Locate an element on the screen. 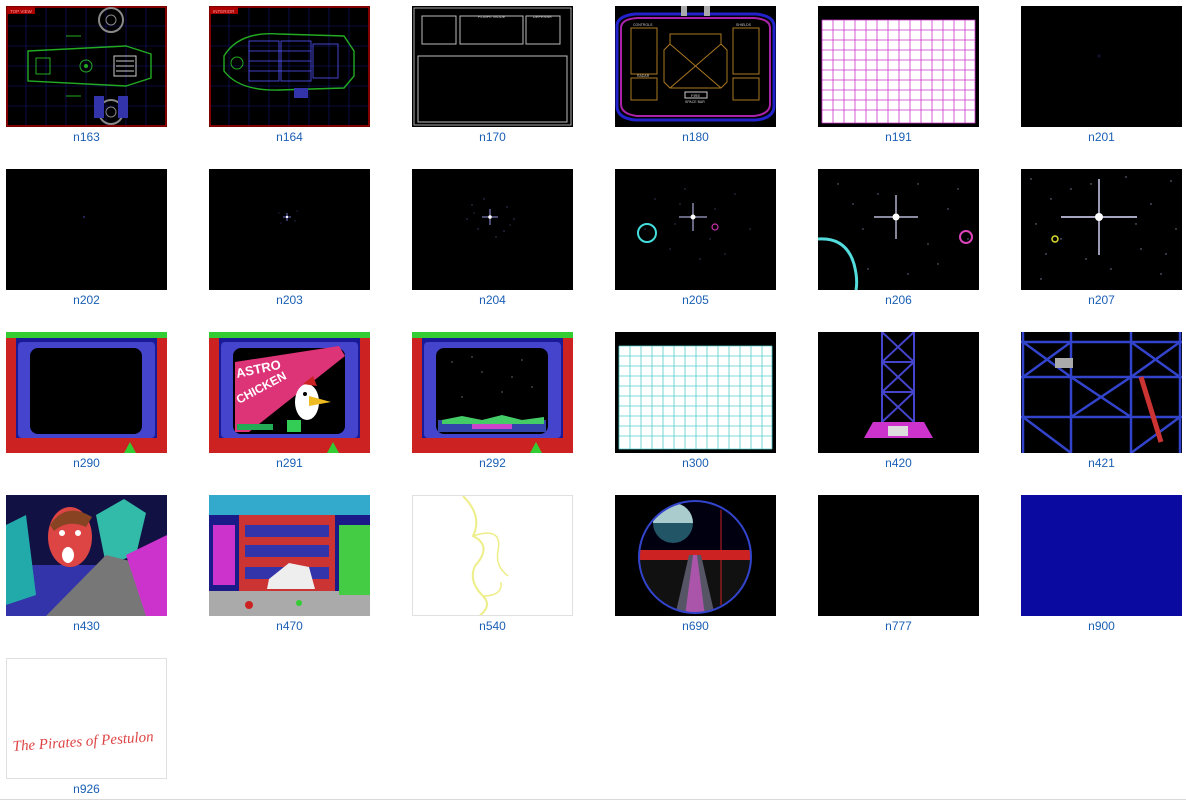 This screenshot has width=1186, height=802. file-tile-n207: n207 is located at coordinates (1101, 239).